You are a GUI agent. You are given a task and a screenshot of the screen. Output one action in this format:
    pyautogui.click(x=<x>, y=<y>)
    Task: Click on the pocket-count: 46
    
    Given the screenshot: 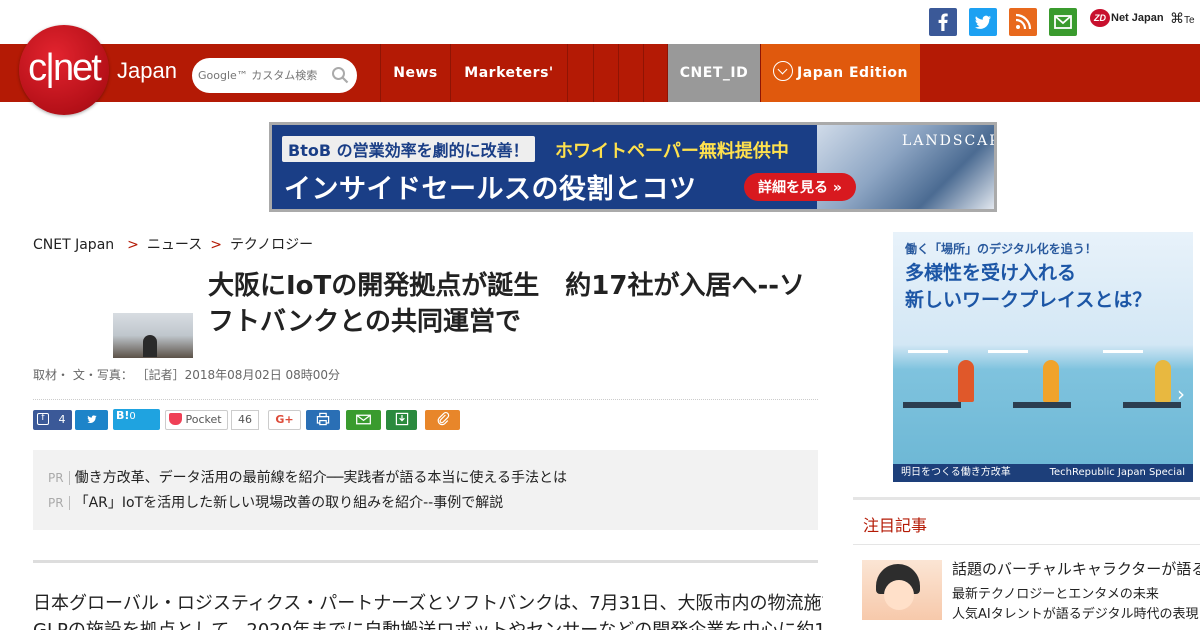 What is the action you would take?
    pyautogui.click(x=245, y=420)
    